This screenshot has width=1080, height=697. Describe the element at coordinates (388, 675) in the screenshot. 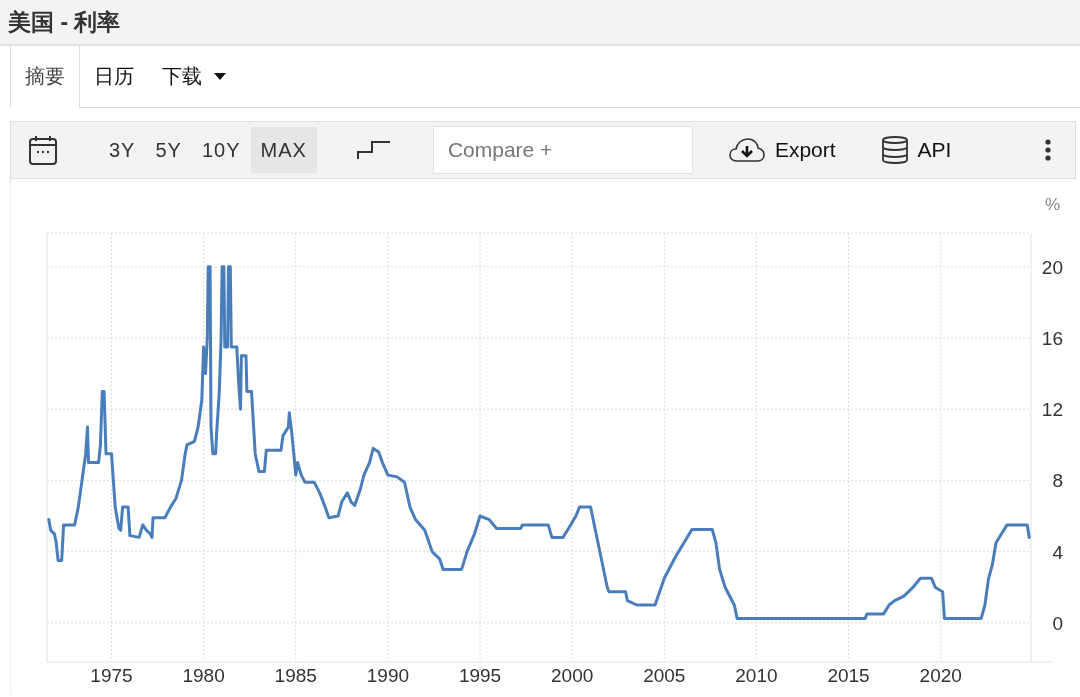

I see `x-axis-label: 1990` at that location.